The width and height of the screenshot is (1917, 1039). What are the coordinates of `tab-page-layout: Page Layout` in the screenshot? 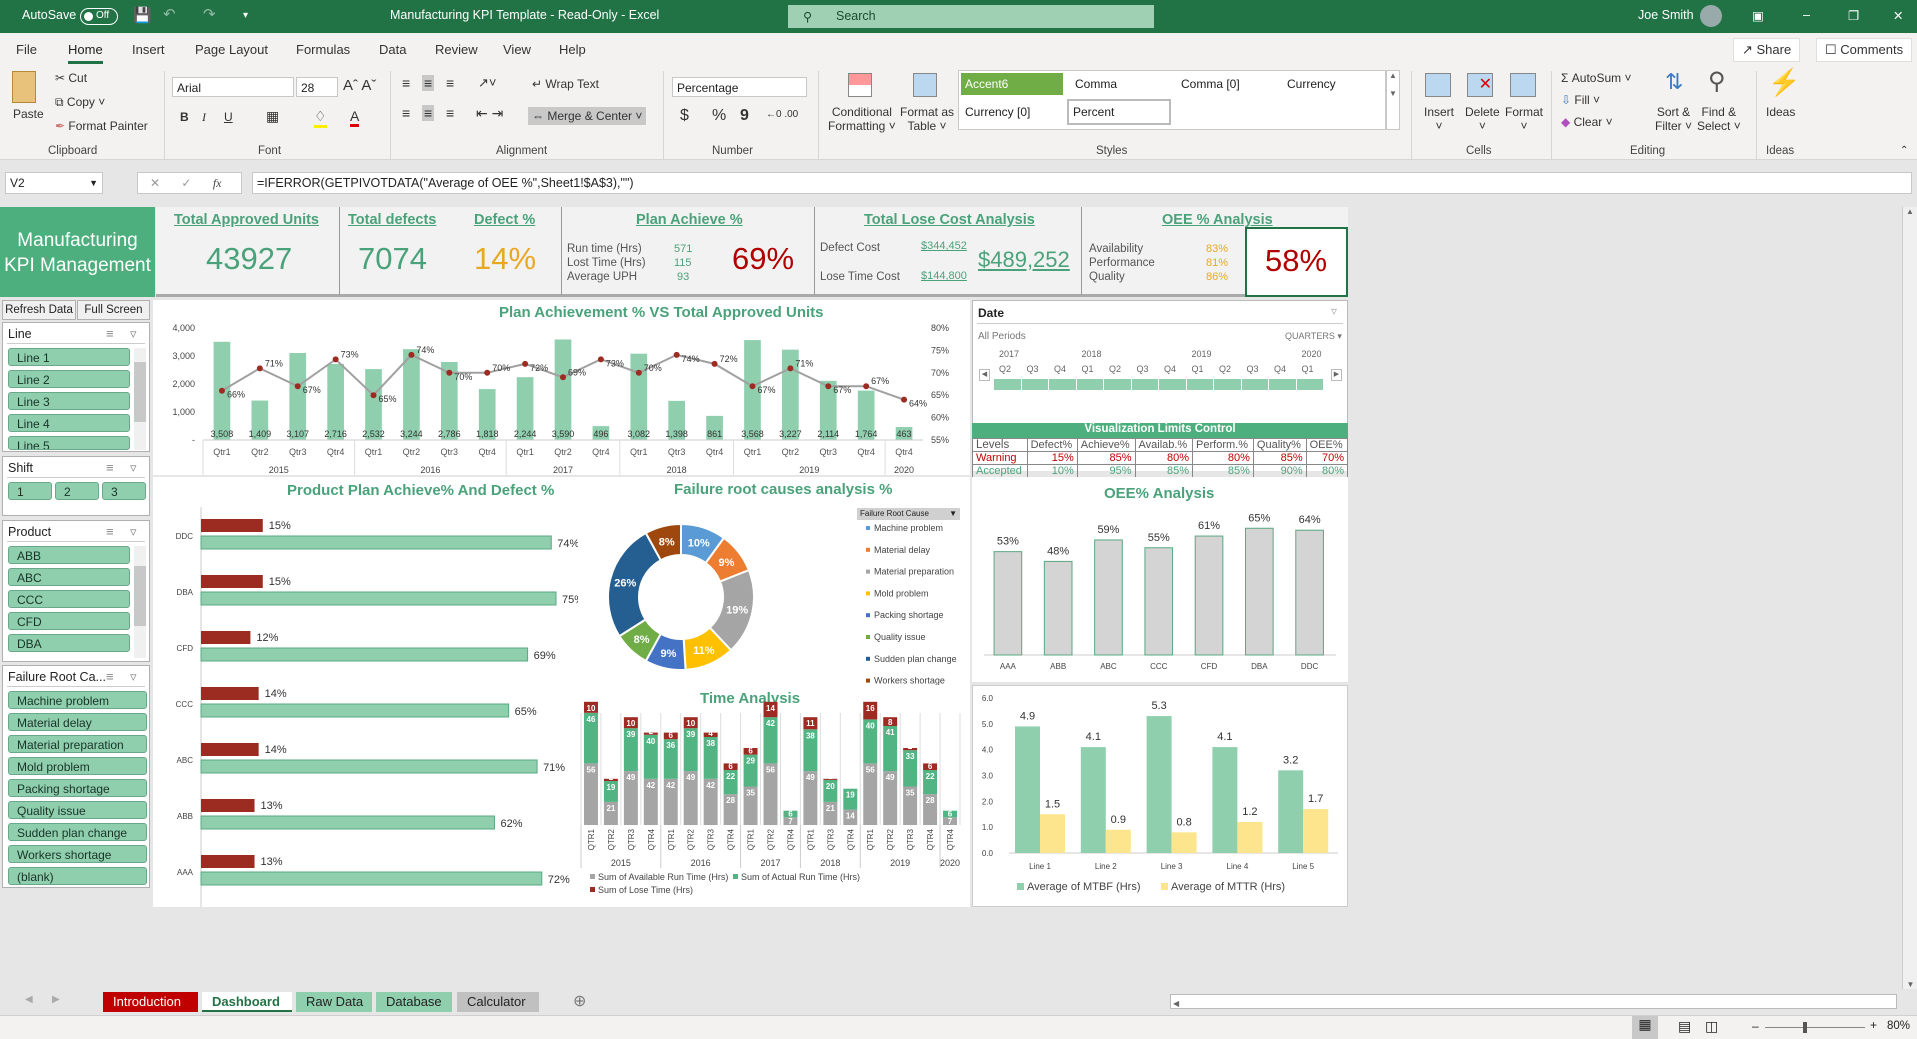 It's located at (231, 49).